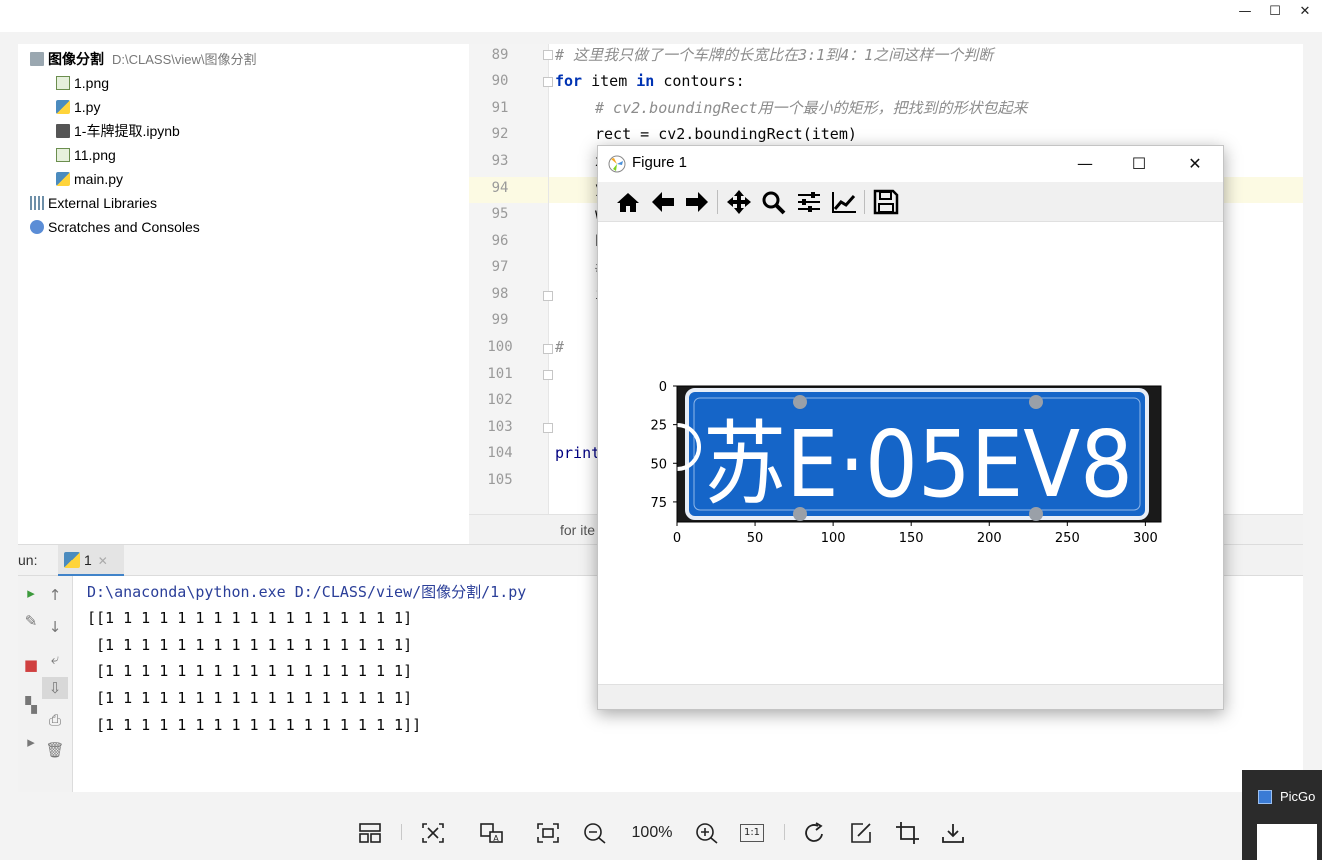 This screenshot has height=860, width=1322. I want to click on x-tick-label: 100, so click(833, 538).